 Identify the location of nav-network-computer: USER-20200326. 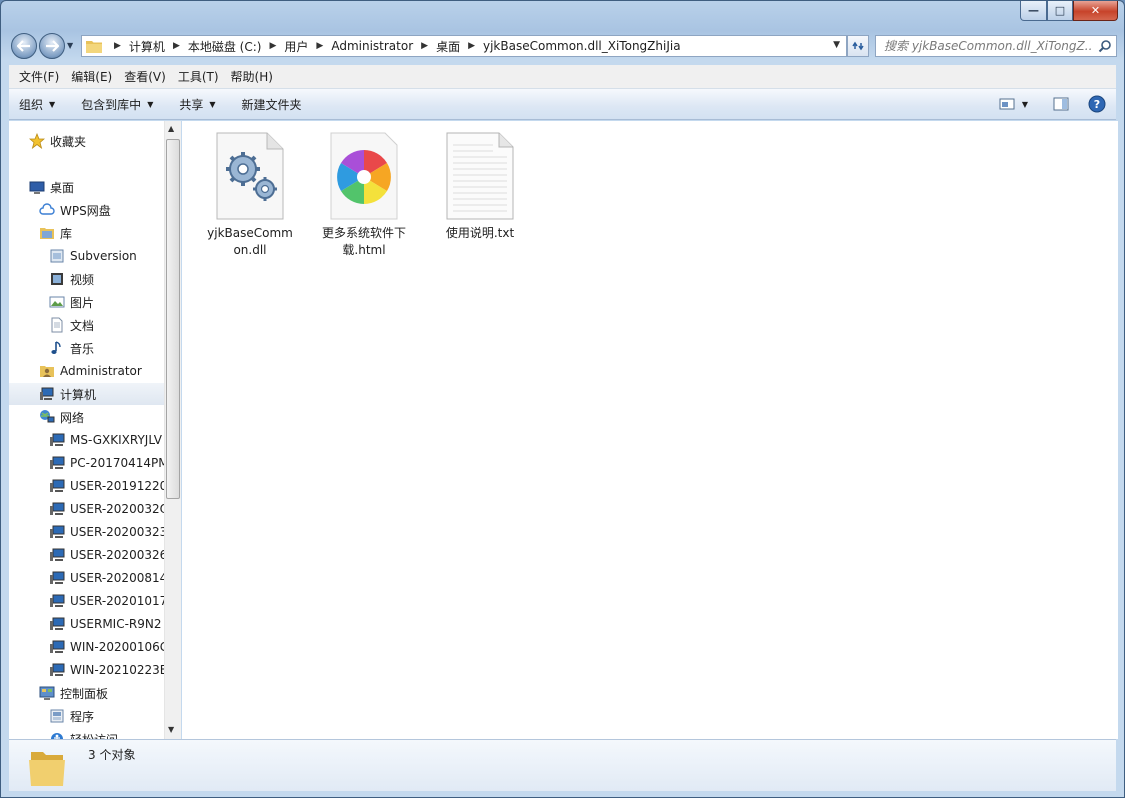
(108, 555).